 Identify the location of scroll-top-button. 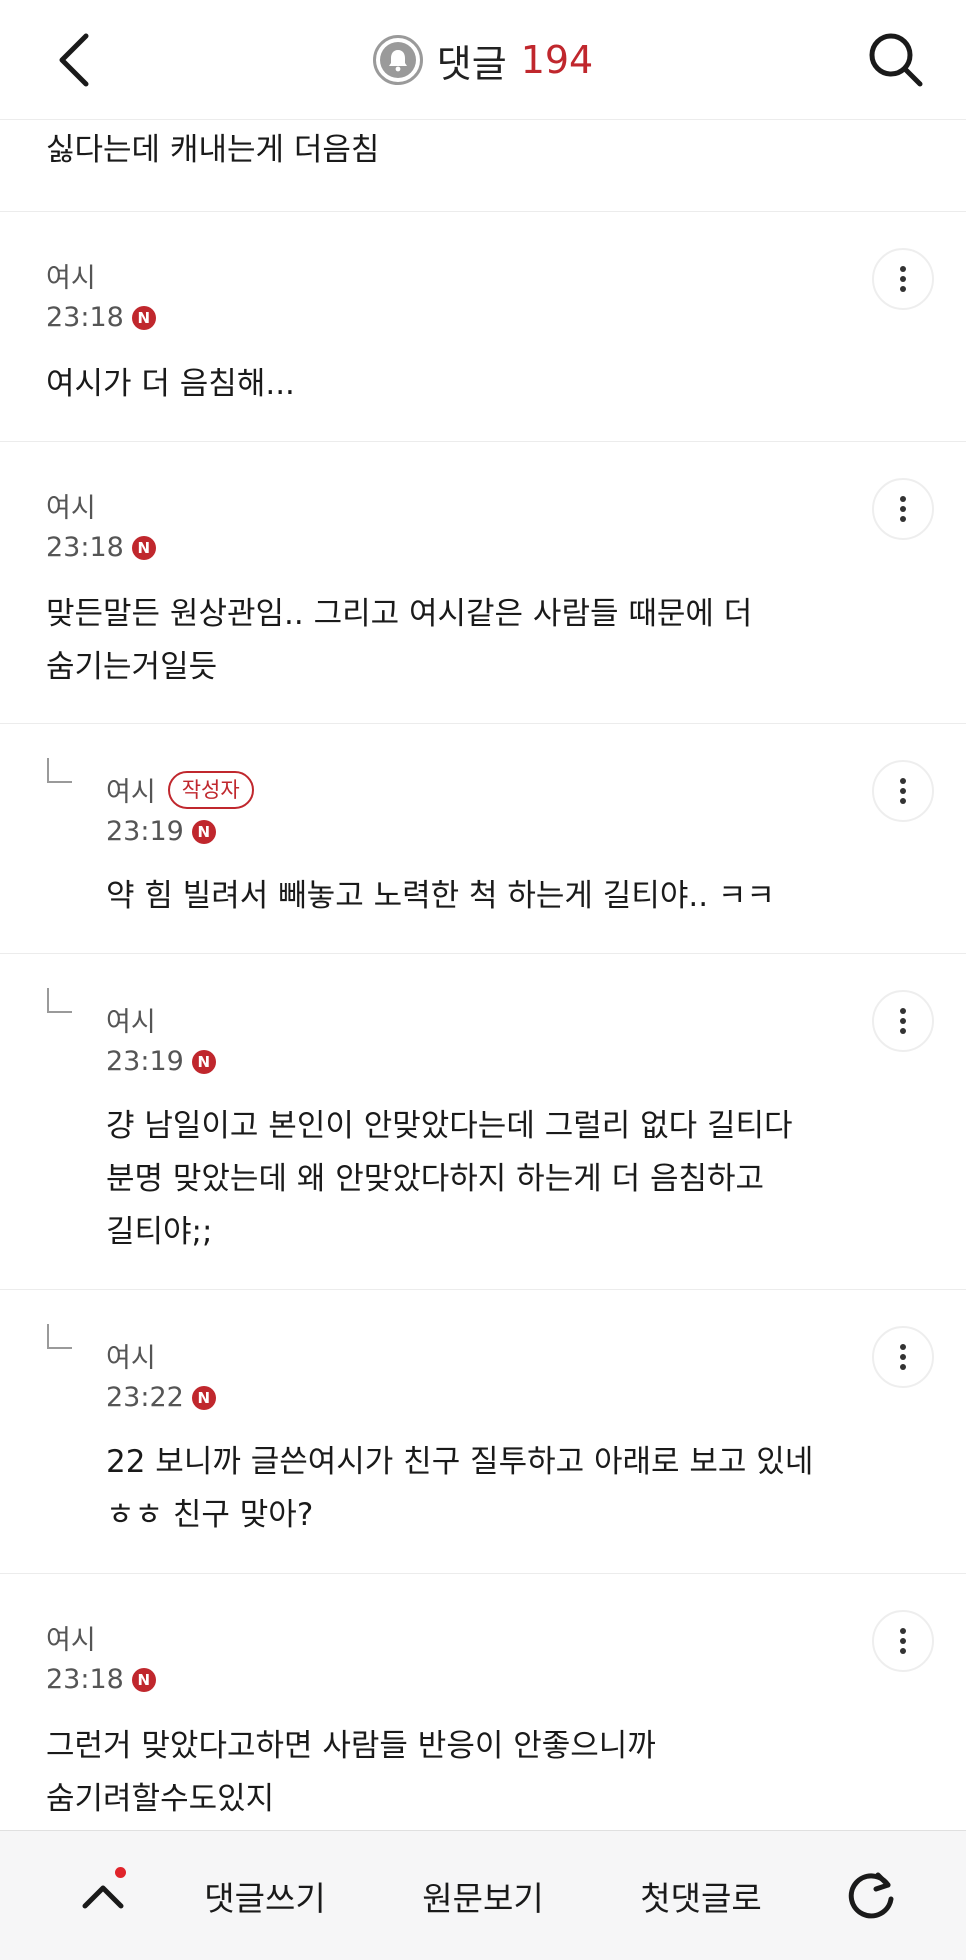
(103, 1896).